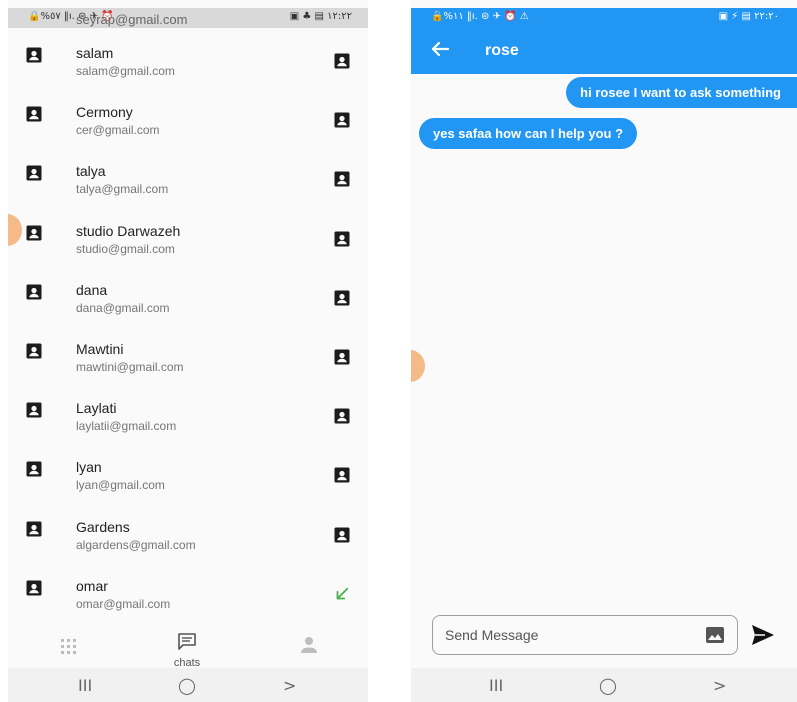 This screenshot has height=702, width=797. Describe the element at coordinates (95, 53) in the screenshot. I see `contact-name: salam` at that location.